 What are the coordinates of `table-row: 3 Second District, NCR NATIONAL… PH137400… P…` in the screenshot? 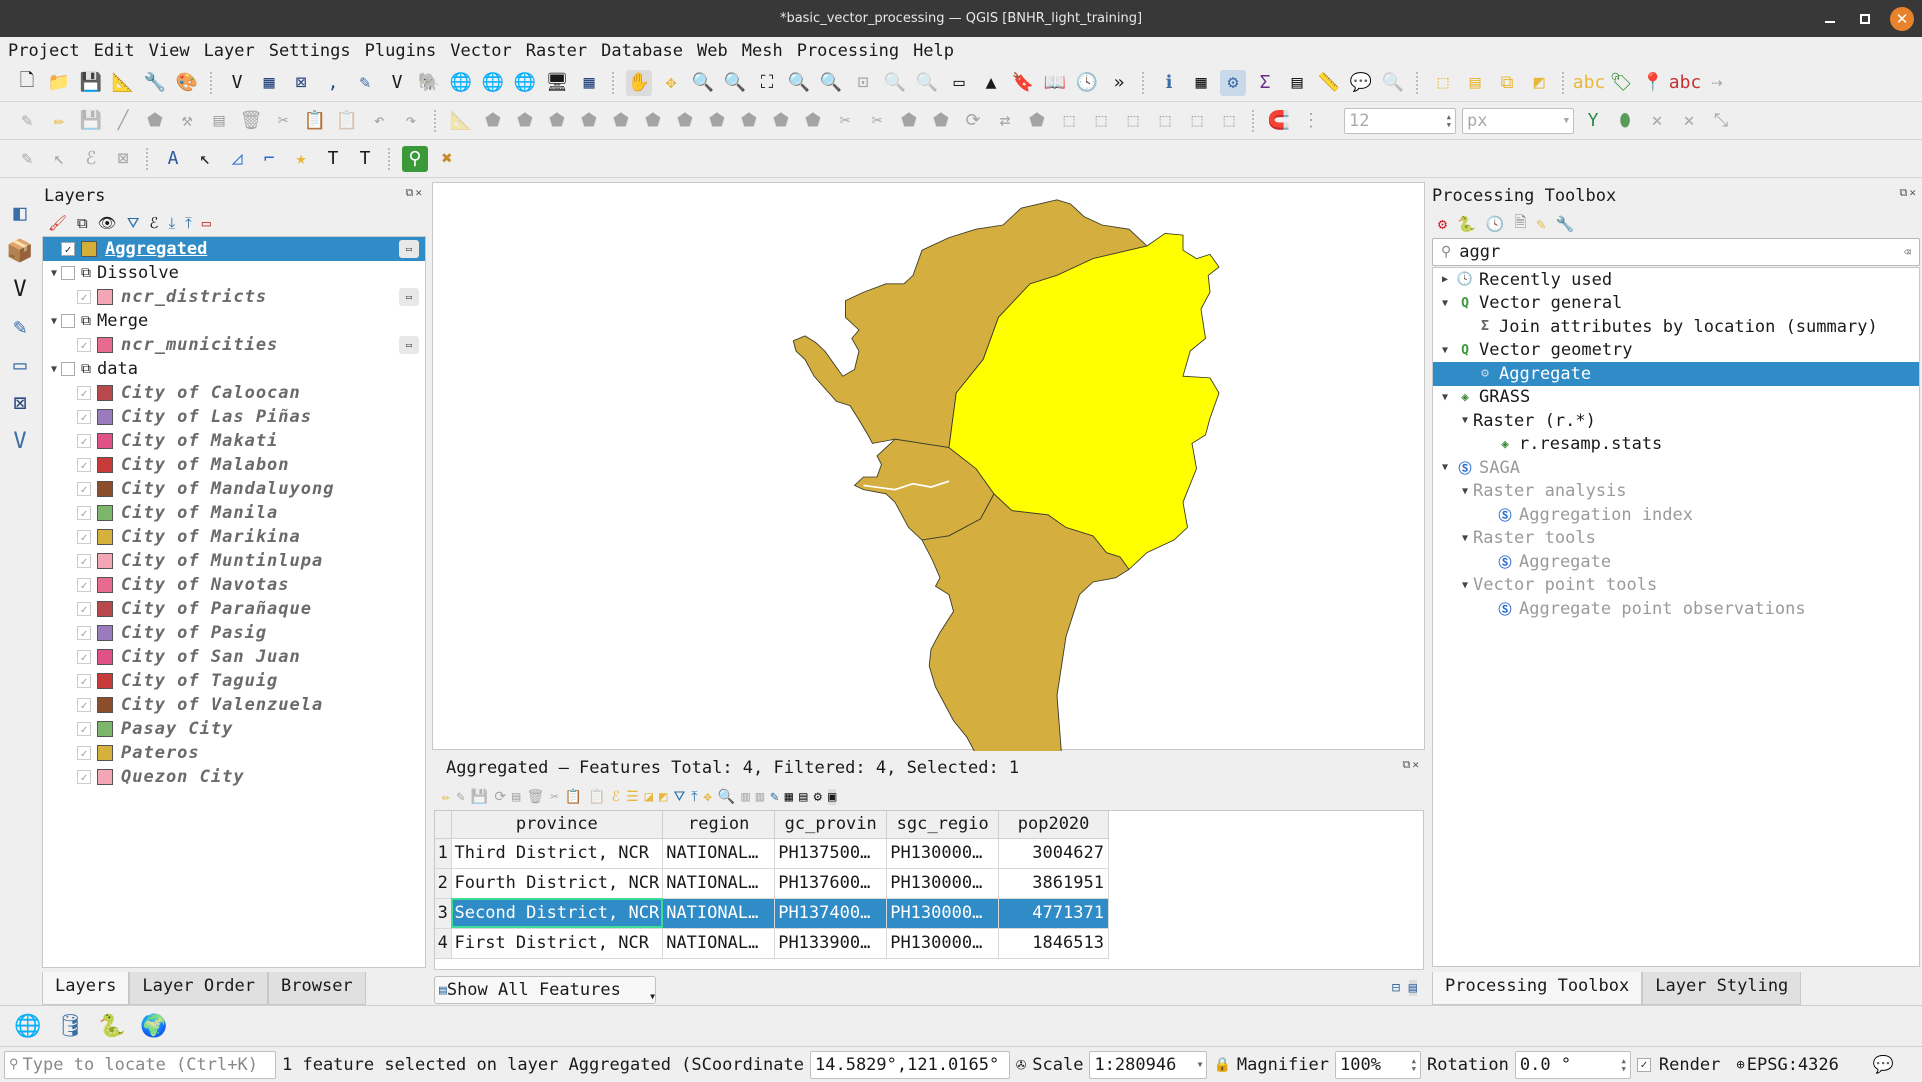 It's located at (772, 913).